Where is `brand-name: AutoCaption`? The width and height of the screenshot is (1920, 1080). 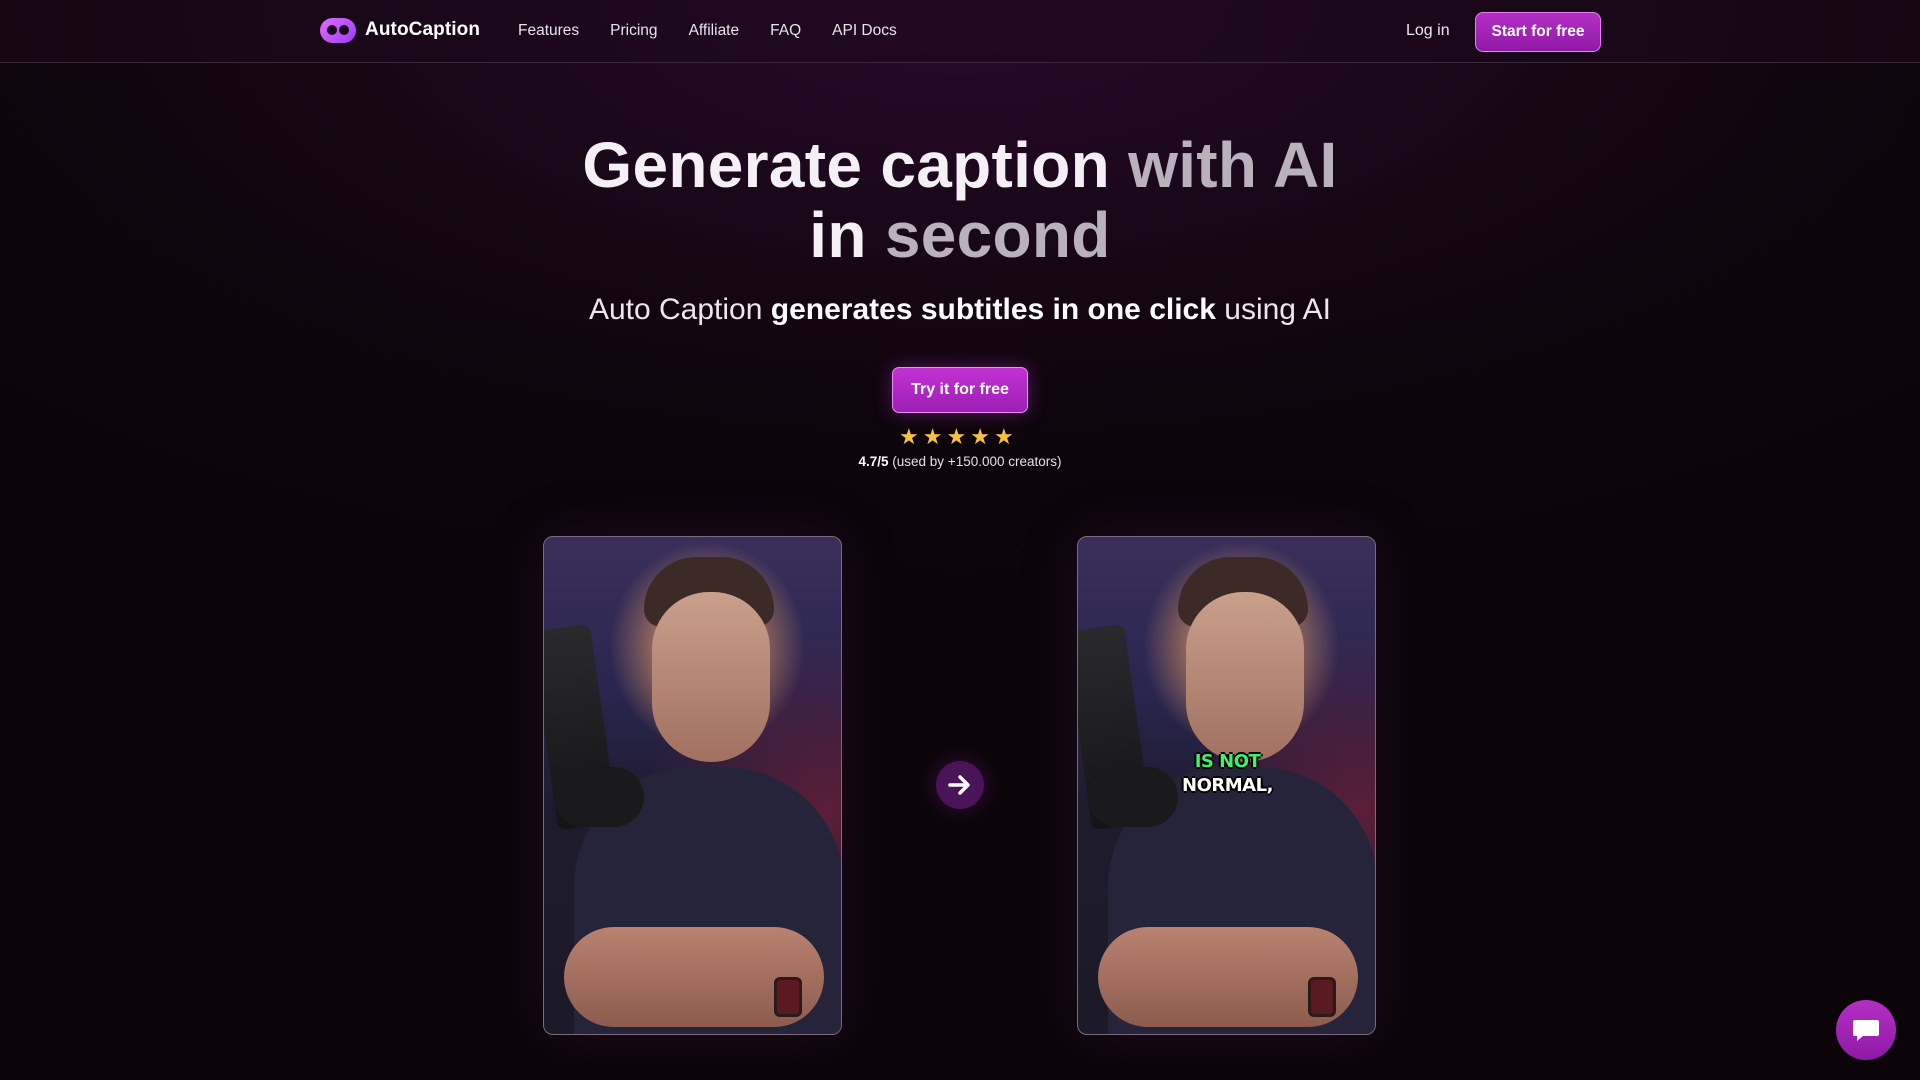
brand-name: AutoCaption is located at coordinates (423, 29).